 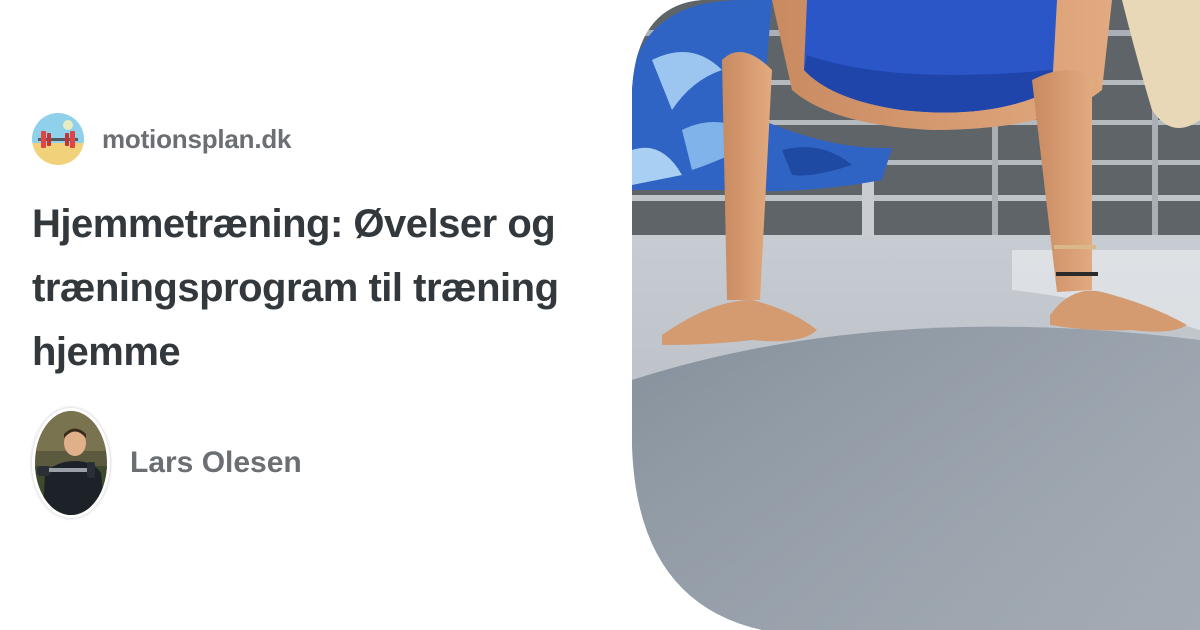 What do you see at coordinates (197, 138) in the screenshot?
I see `site-name: motionsplan.dk` at bounding box center [197, 138].